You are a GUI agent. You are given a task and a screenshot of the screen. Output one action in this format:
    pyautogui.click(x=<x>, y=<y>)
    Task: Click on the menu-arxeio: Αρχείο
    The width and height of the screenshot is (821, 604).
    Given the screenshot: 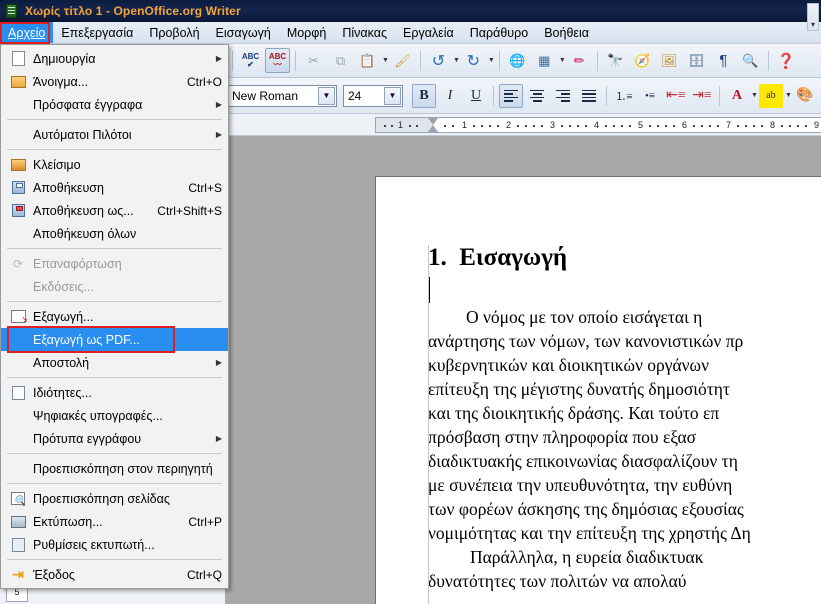 What is the action you would take?
    pyautogui.click(x=27, y=32)
    